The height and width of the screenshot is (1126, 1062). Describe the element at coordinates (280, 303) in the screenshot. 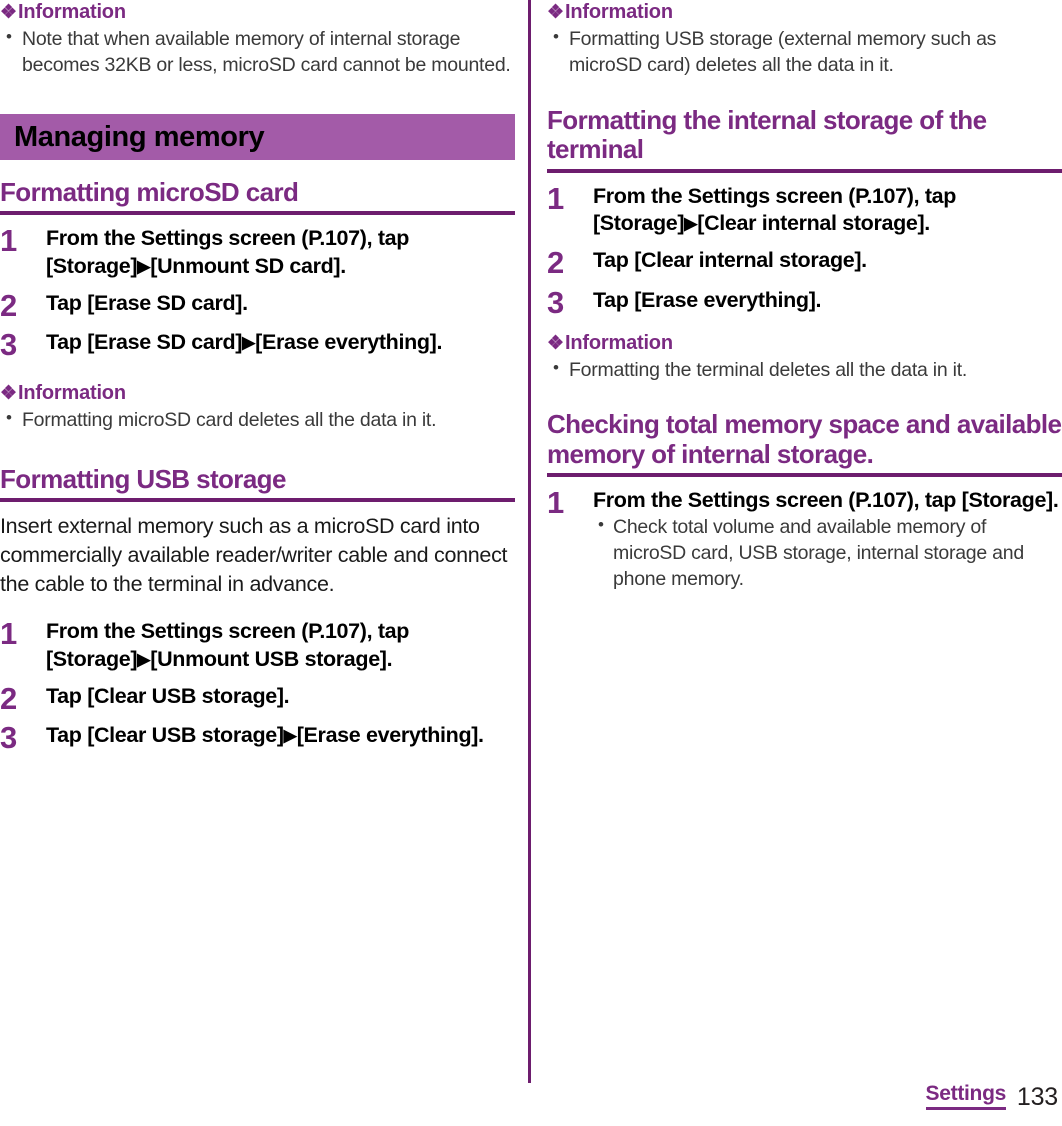

I see `step-body: Tap [Erase SD card].` at that location.